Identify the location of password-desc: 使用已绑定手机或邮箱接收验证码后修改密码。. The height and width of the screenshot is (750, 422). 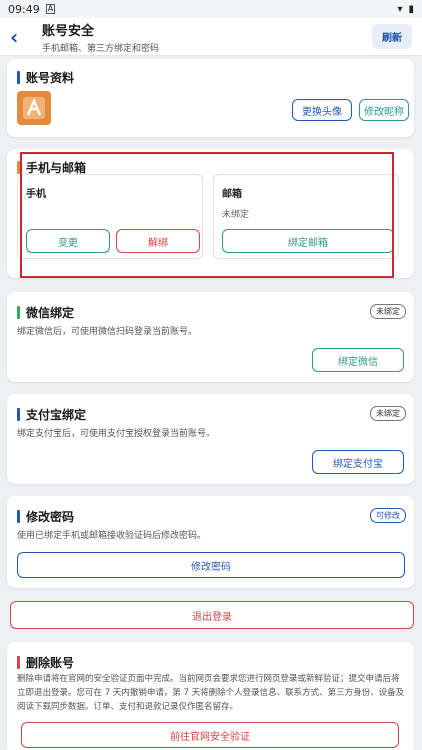
(112, 536).